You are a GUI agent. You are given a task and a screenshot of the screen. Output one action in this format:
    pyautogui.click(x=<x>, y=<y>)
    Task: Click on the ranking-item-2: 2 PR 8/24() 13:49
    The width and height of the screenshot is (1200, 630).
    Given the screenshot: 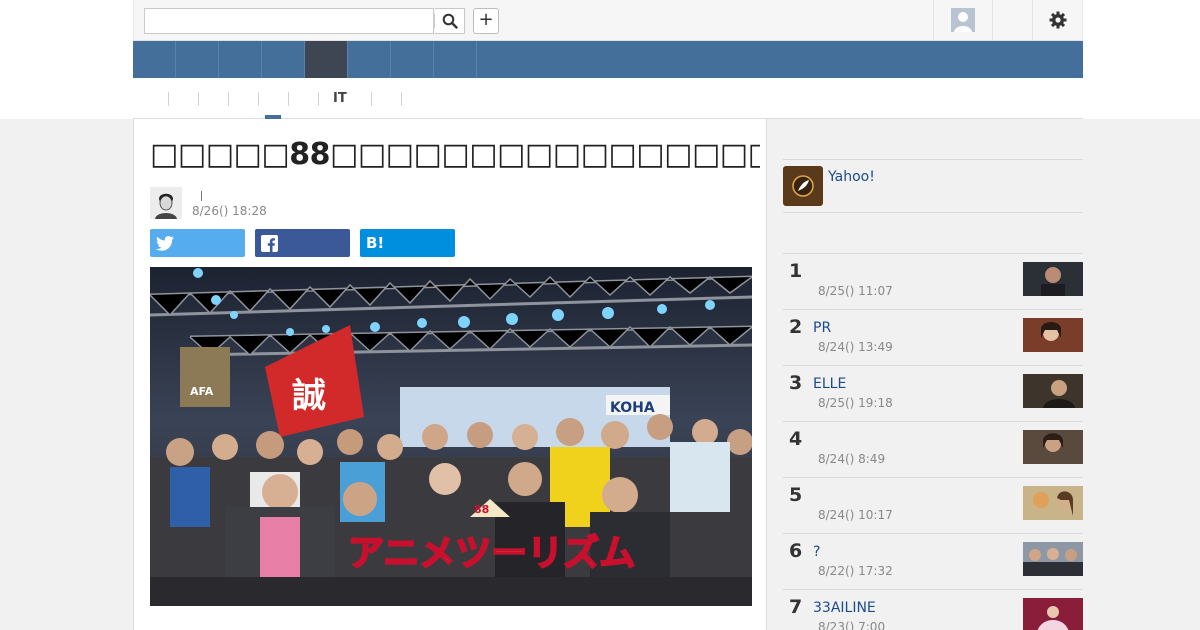 What is the action you would take?
    pyautogui.click(x=933, y=337)
    